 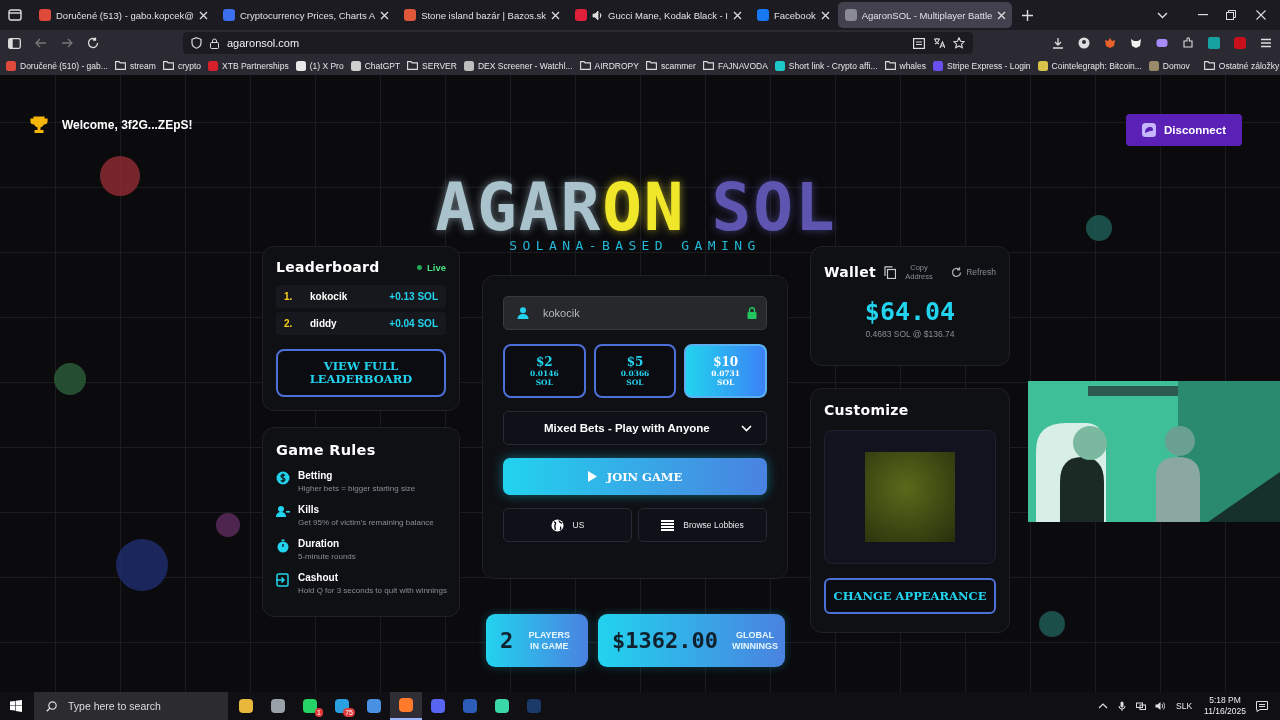 What do you see at coordinates (432, 65) in the screenshot?
I see `bookmark: SERVER` at bounding box center [432, 65].